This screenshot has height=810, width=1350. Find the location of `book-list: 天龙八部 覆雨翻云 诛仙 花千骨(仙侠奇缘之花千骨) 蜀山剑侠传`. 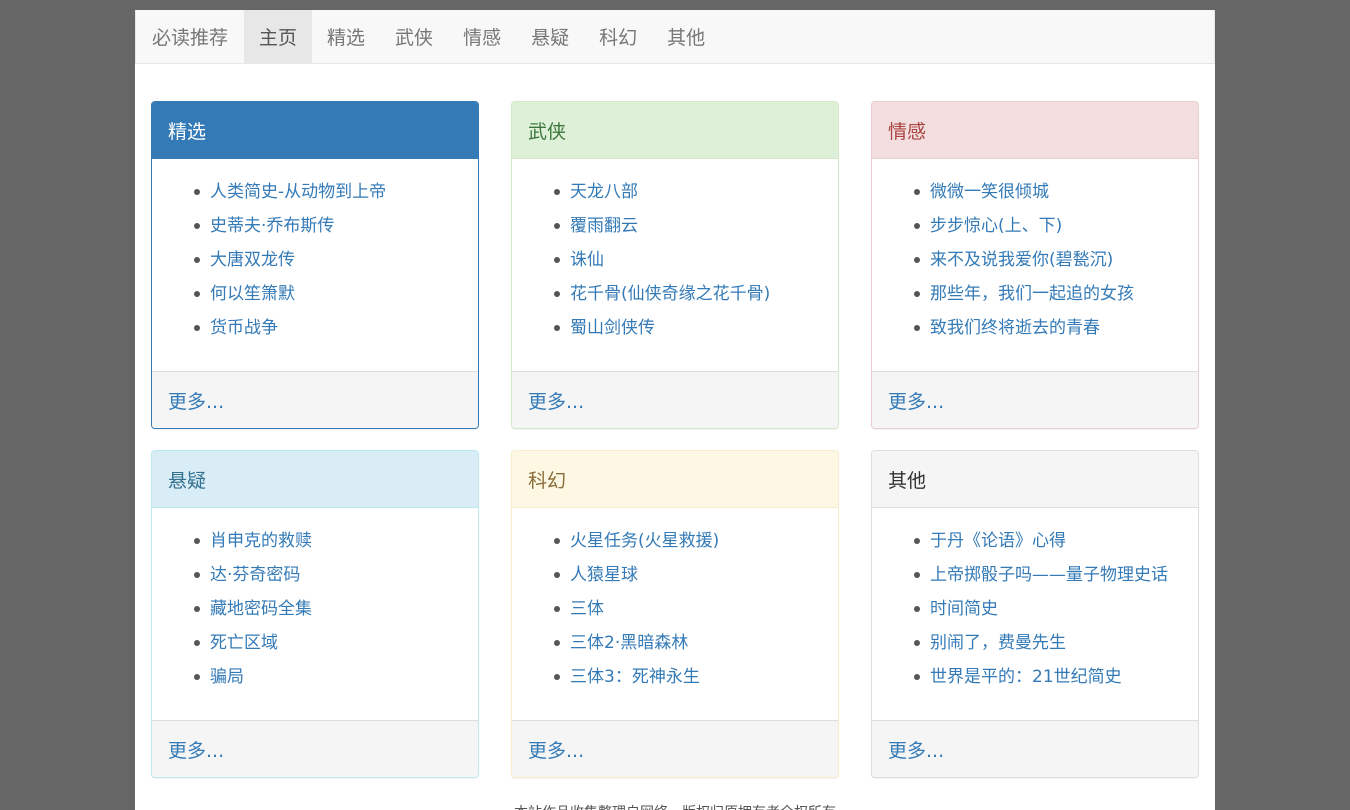

book-list: 天龙八部 覆雨翻云 诛仙 花千骨(仙侠奇缘之花千骨) 蜀山剑侠传 is located at coordinates (675, 260).